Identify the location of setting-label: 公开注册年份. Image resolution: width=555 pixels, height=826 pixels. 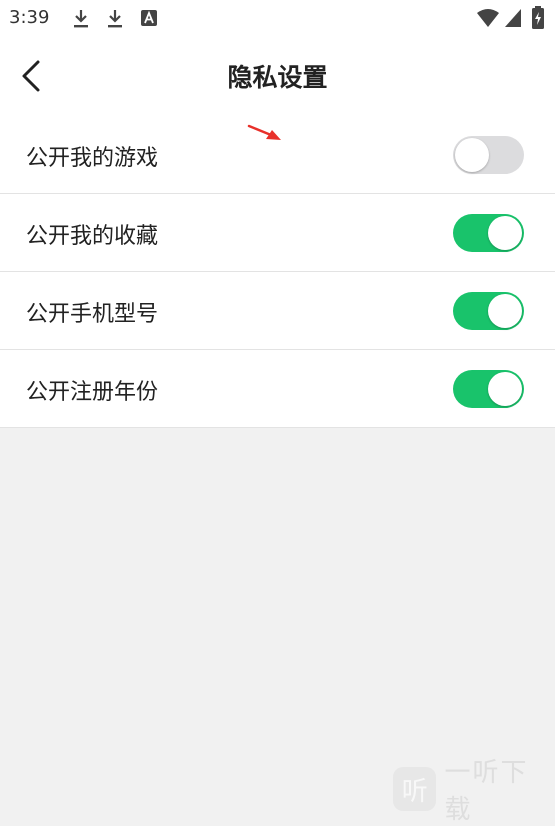
(92, 392).